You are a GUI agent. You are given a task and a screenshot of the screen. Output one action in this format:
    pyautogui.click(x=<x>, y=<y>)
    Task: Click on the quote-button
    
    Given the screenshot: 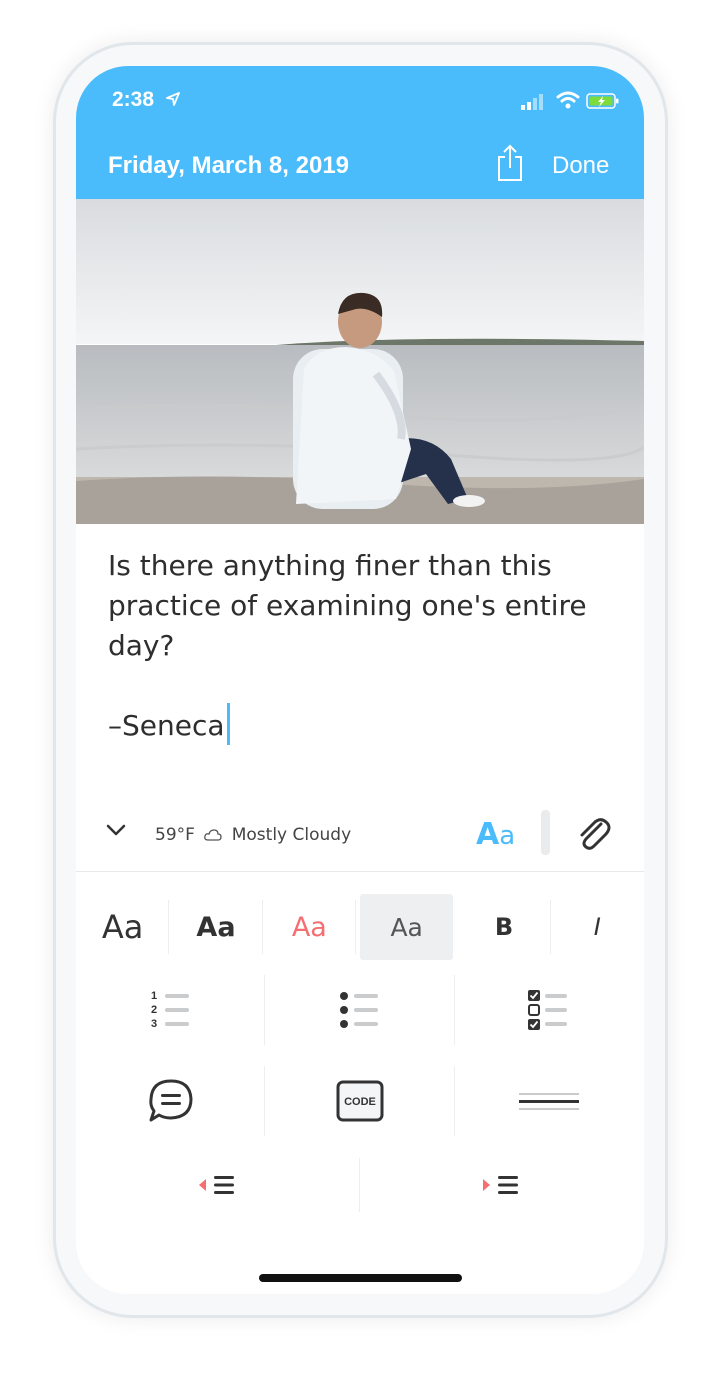 What is the action you would take?
    pyautogui.click(x=171, y=1101)
    